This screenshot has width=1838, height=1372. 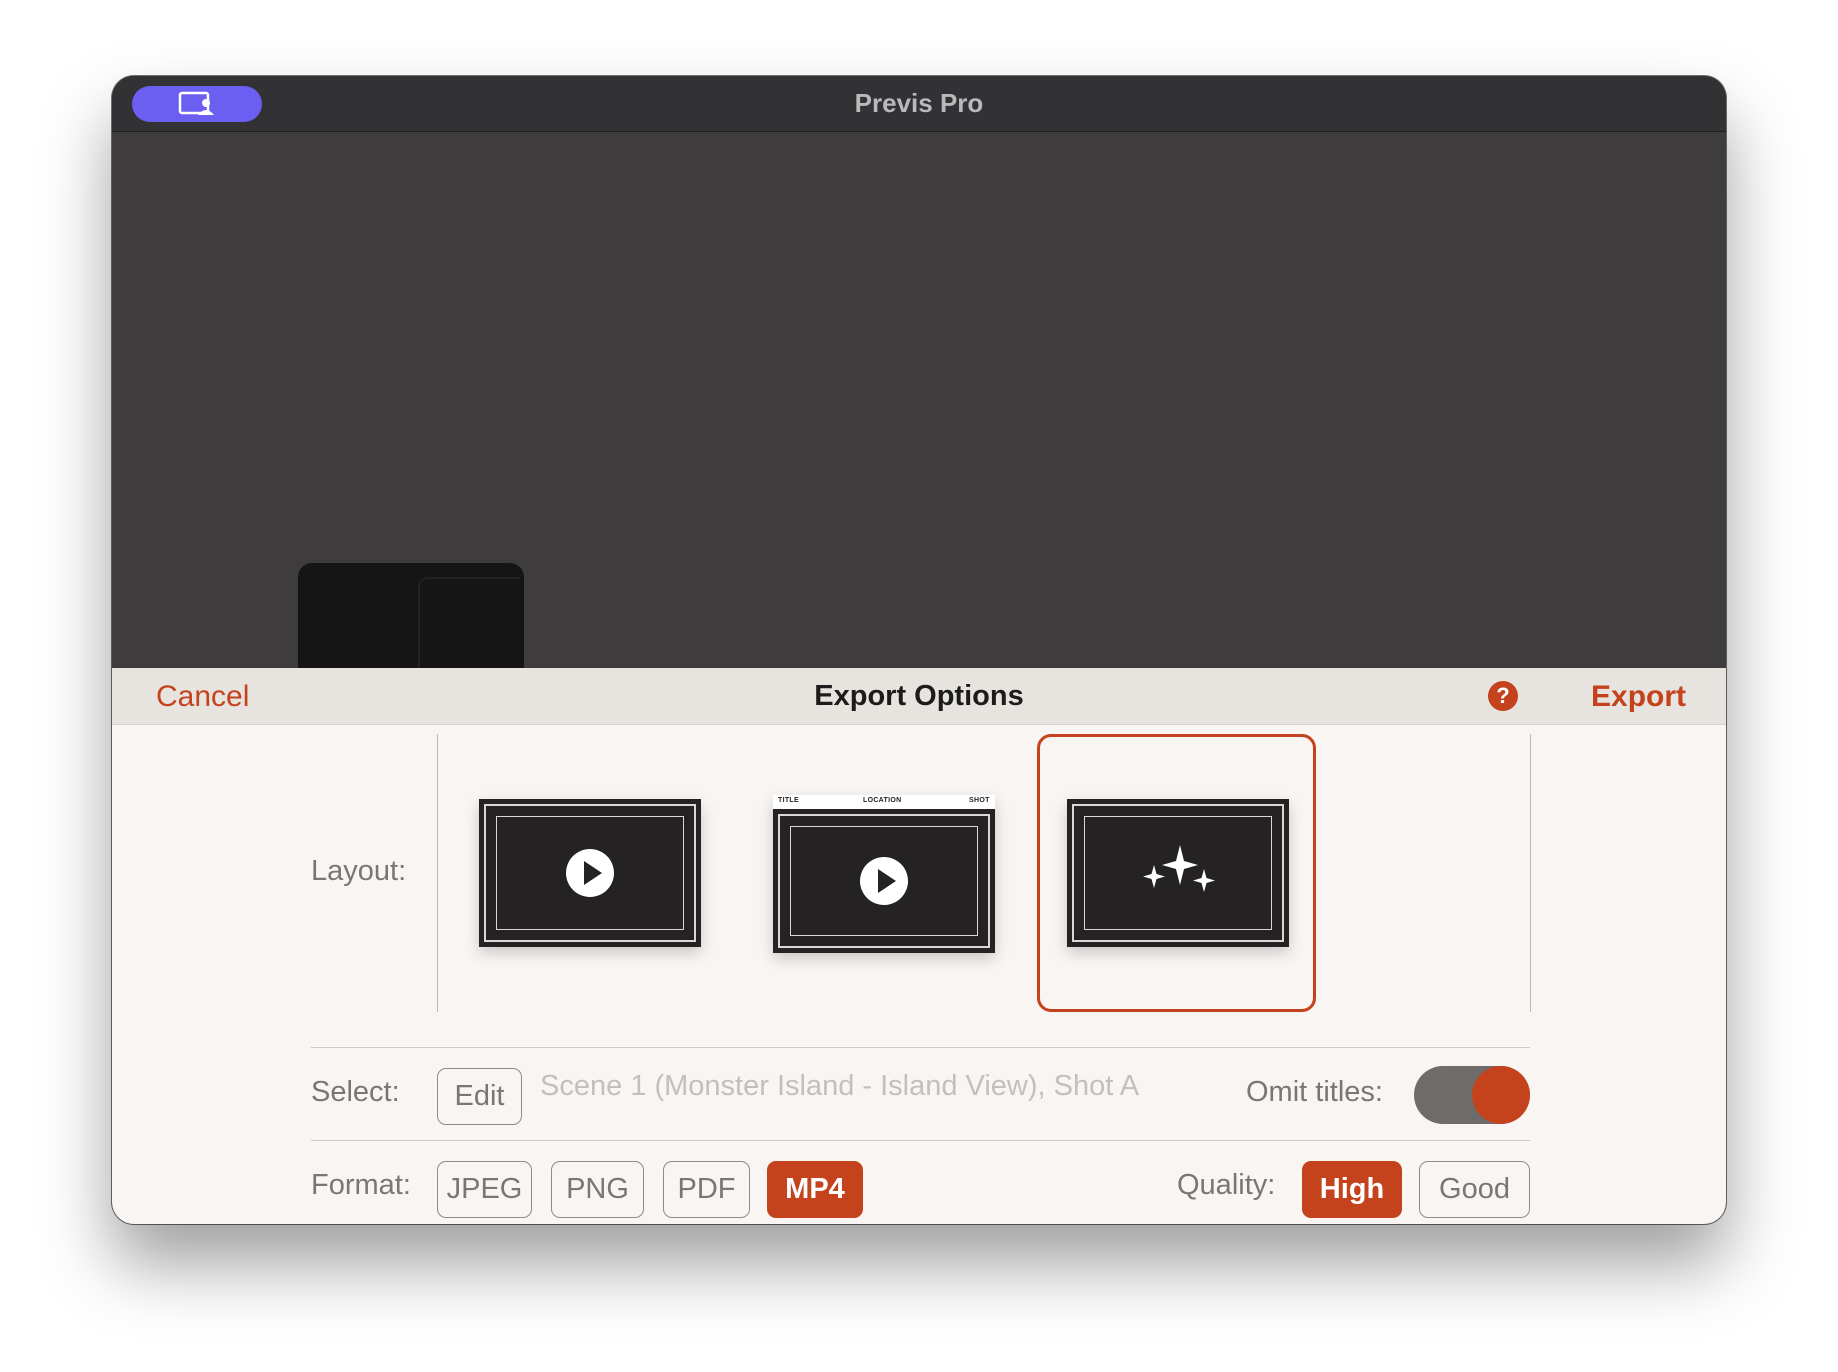 I want to click on header-location-text: LOCATION, so click(x=882, y=800).